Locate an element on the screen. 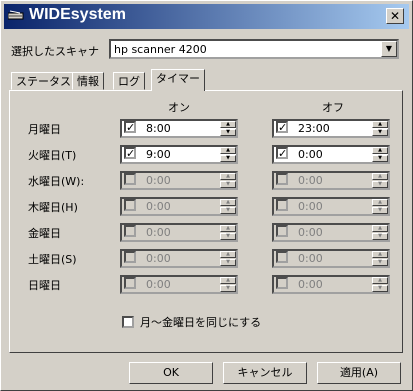 The image size is (413, 391). scanner-icon is located at coordinates (16, 15).